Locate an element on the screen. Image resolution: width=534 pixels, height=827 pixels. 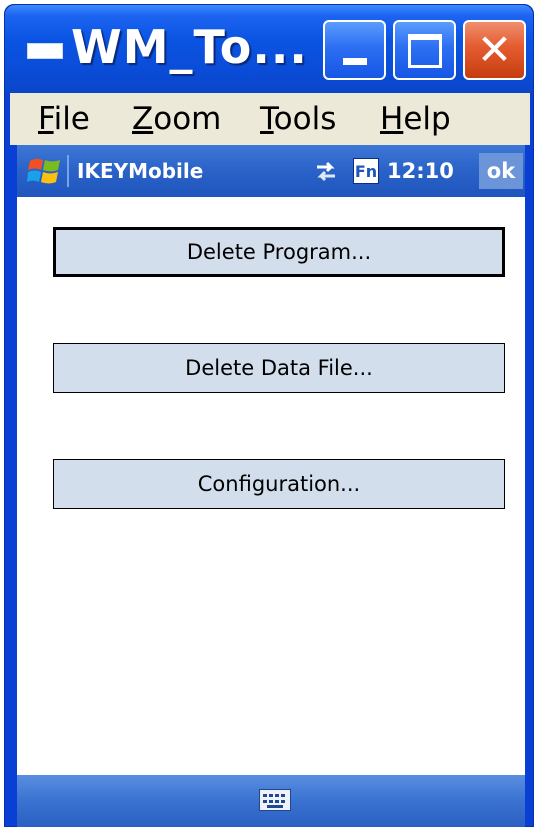
menu-file: File is located at coordinates (64, 119).